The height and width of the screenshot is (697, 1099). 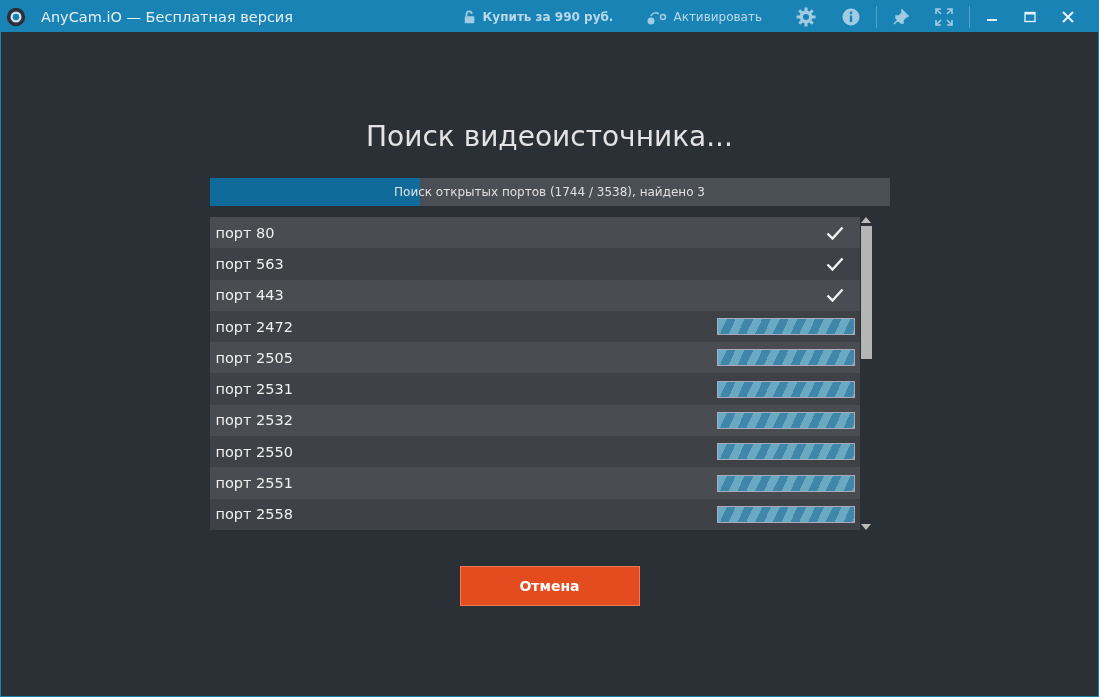 What do you see at coordinates (254, 420) in the screenshot?
I see `port-label: порт 2532` at bounding box center [254, 420].